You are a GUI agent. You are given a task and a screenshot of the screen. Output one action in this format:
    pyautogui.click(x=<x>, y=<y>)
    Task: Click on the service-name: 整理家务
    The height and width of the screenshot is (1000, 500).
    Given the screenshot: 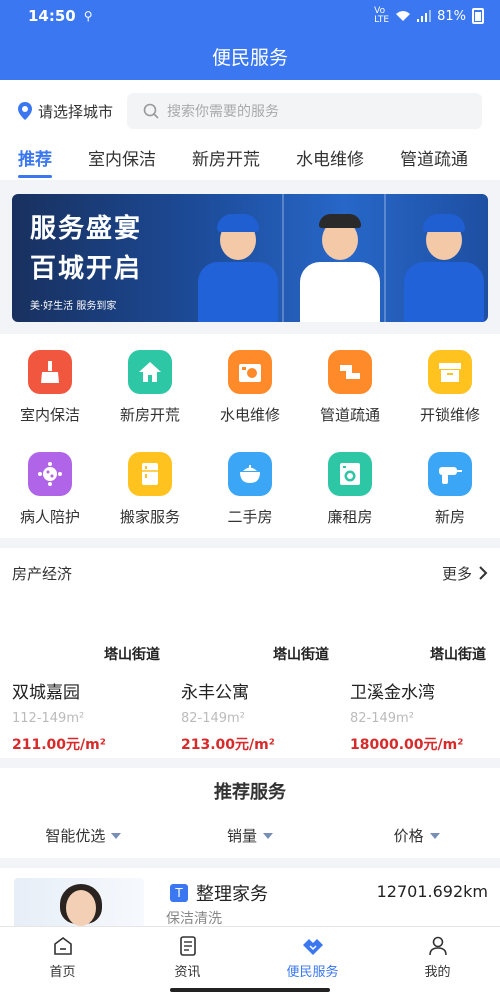 What is the action you would take?
    pyautogui.click(x=232, y=894)
    